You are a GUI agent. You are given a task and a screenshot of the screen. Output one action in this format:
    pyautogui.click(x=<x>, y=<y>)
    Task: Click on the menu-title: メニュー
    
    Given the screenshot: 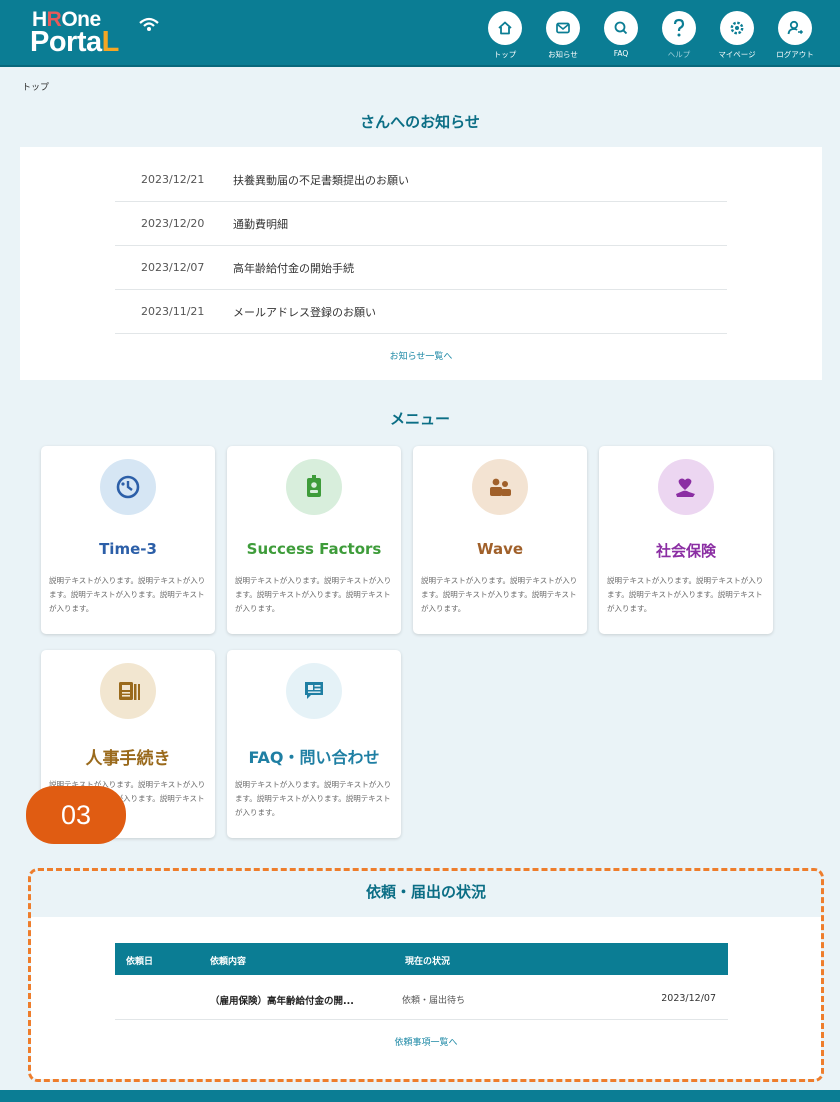 What is the action you would take?
    pyautogui.click(x=419, y=419)
    